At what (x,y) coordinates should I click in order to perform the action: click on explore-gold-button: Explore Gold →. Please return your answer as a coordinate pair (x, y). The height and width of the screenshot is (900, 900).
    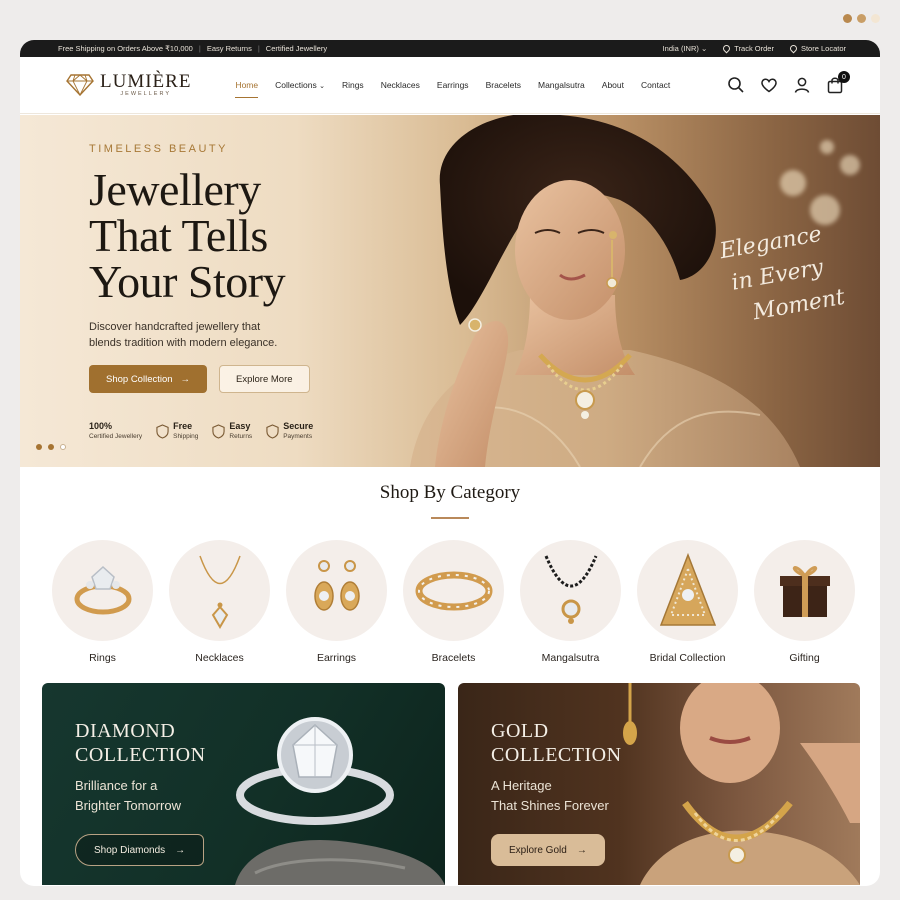
    Looking at the image, I should click on (548, 850).